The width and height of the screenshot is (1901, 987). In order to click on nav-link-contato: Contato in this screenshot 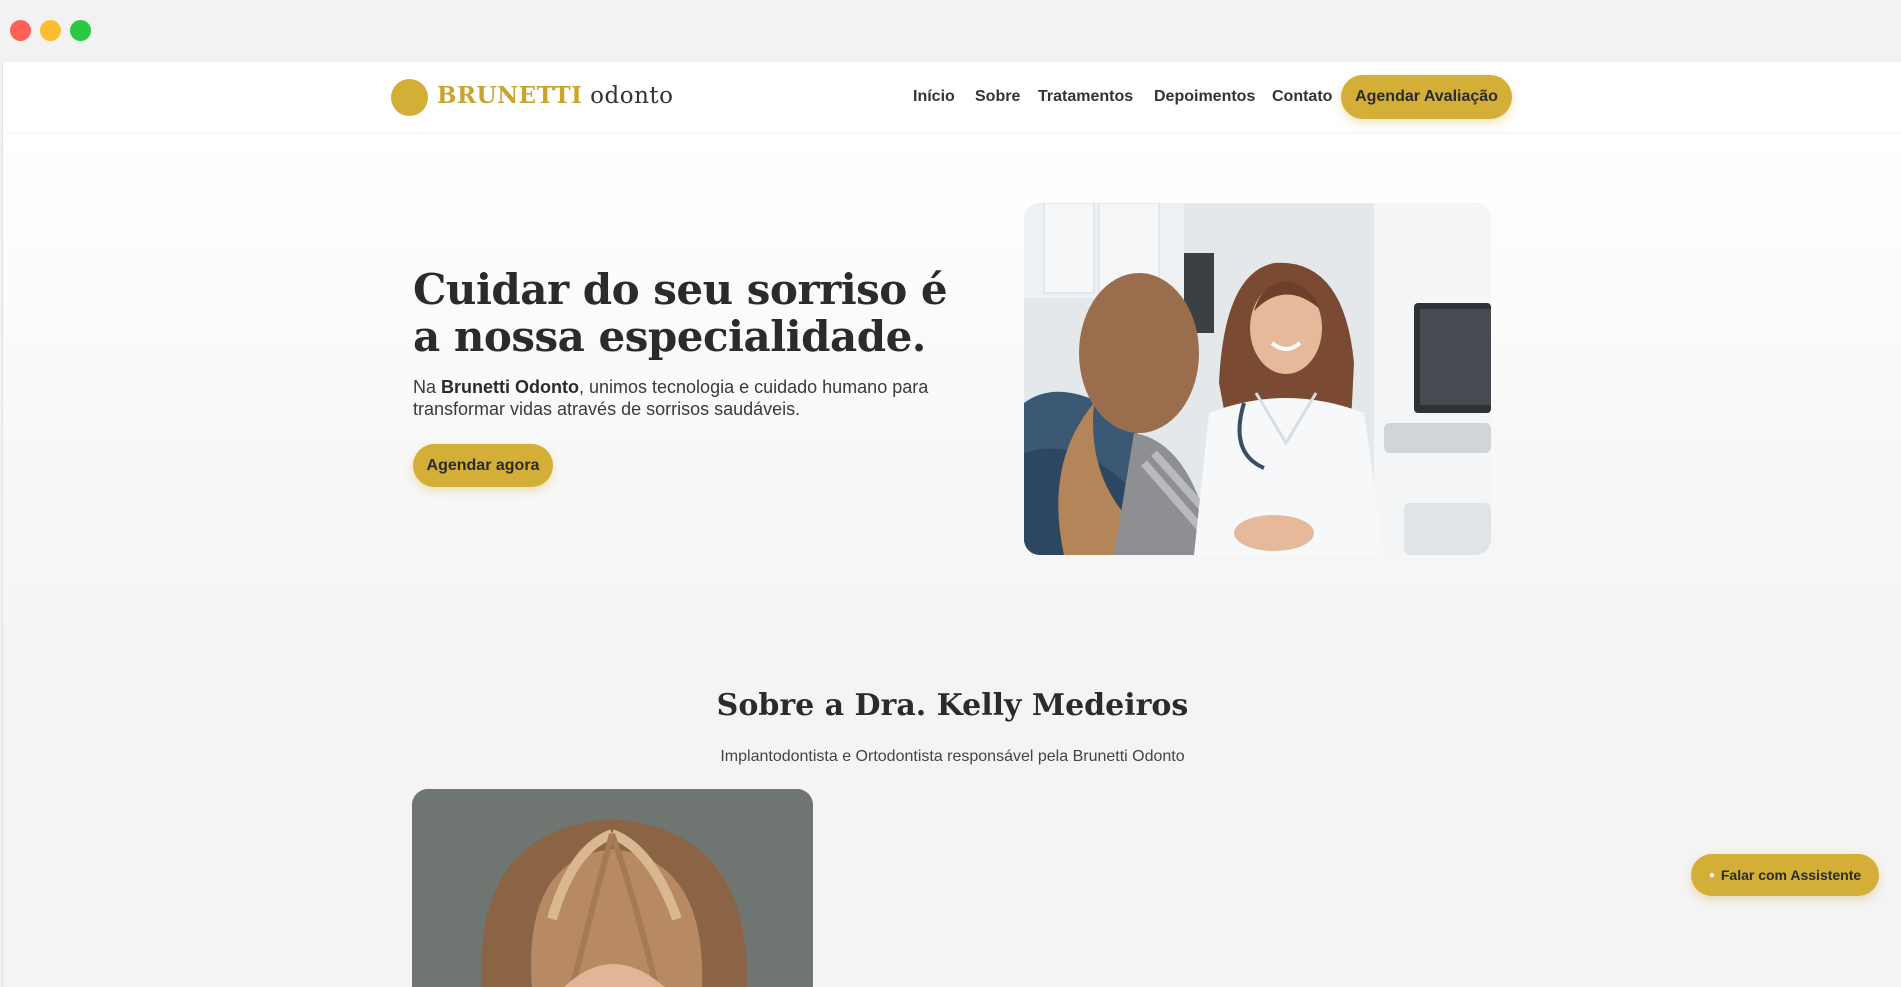, I will do `click(1302, 97)`.